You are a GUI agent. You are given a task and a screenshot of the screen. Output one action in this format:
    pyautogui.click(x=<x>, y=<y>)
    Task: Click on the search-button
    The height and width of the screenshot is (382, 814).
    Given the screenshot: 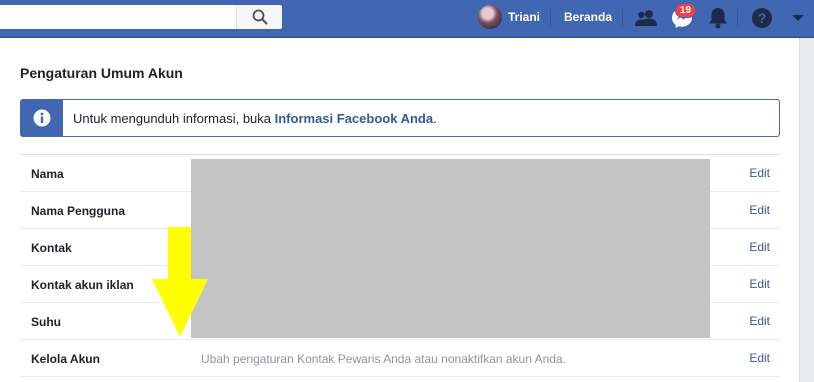 What is the action you would take?
    pyautogui.click(x=259, y=17)
    